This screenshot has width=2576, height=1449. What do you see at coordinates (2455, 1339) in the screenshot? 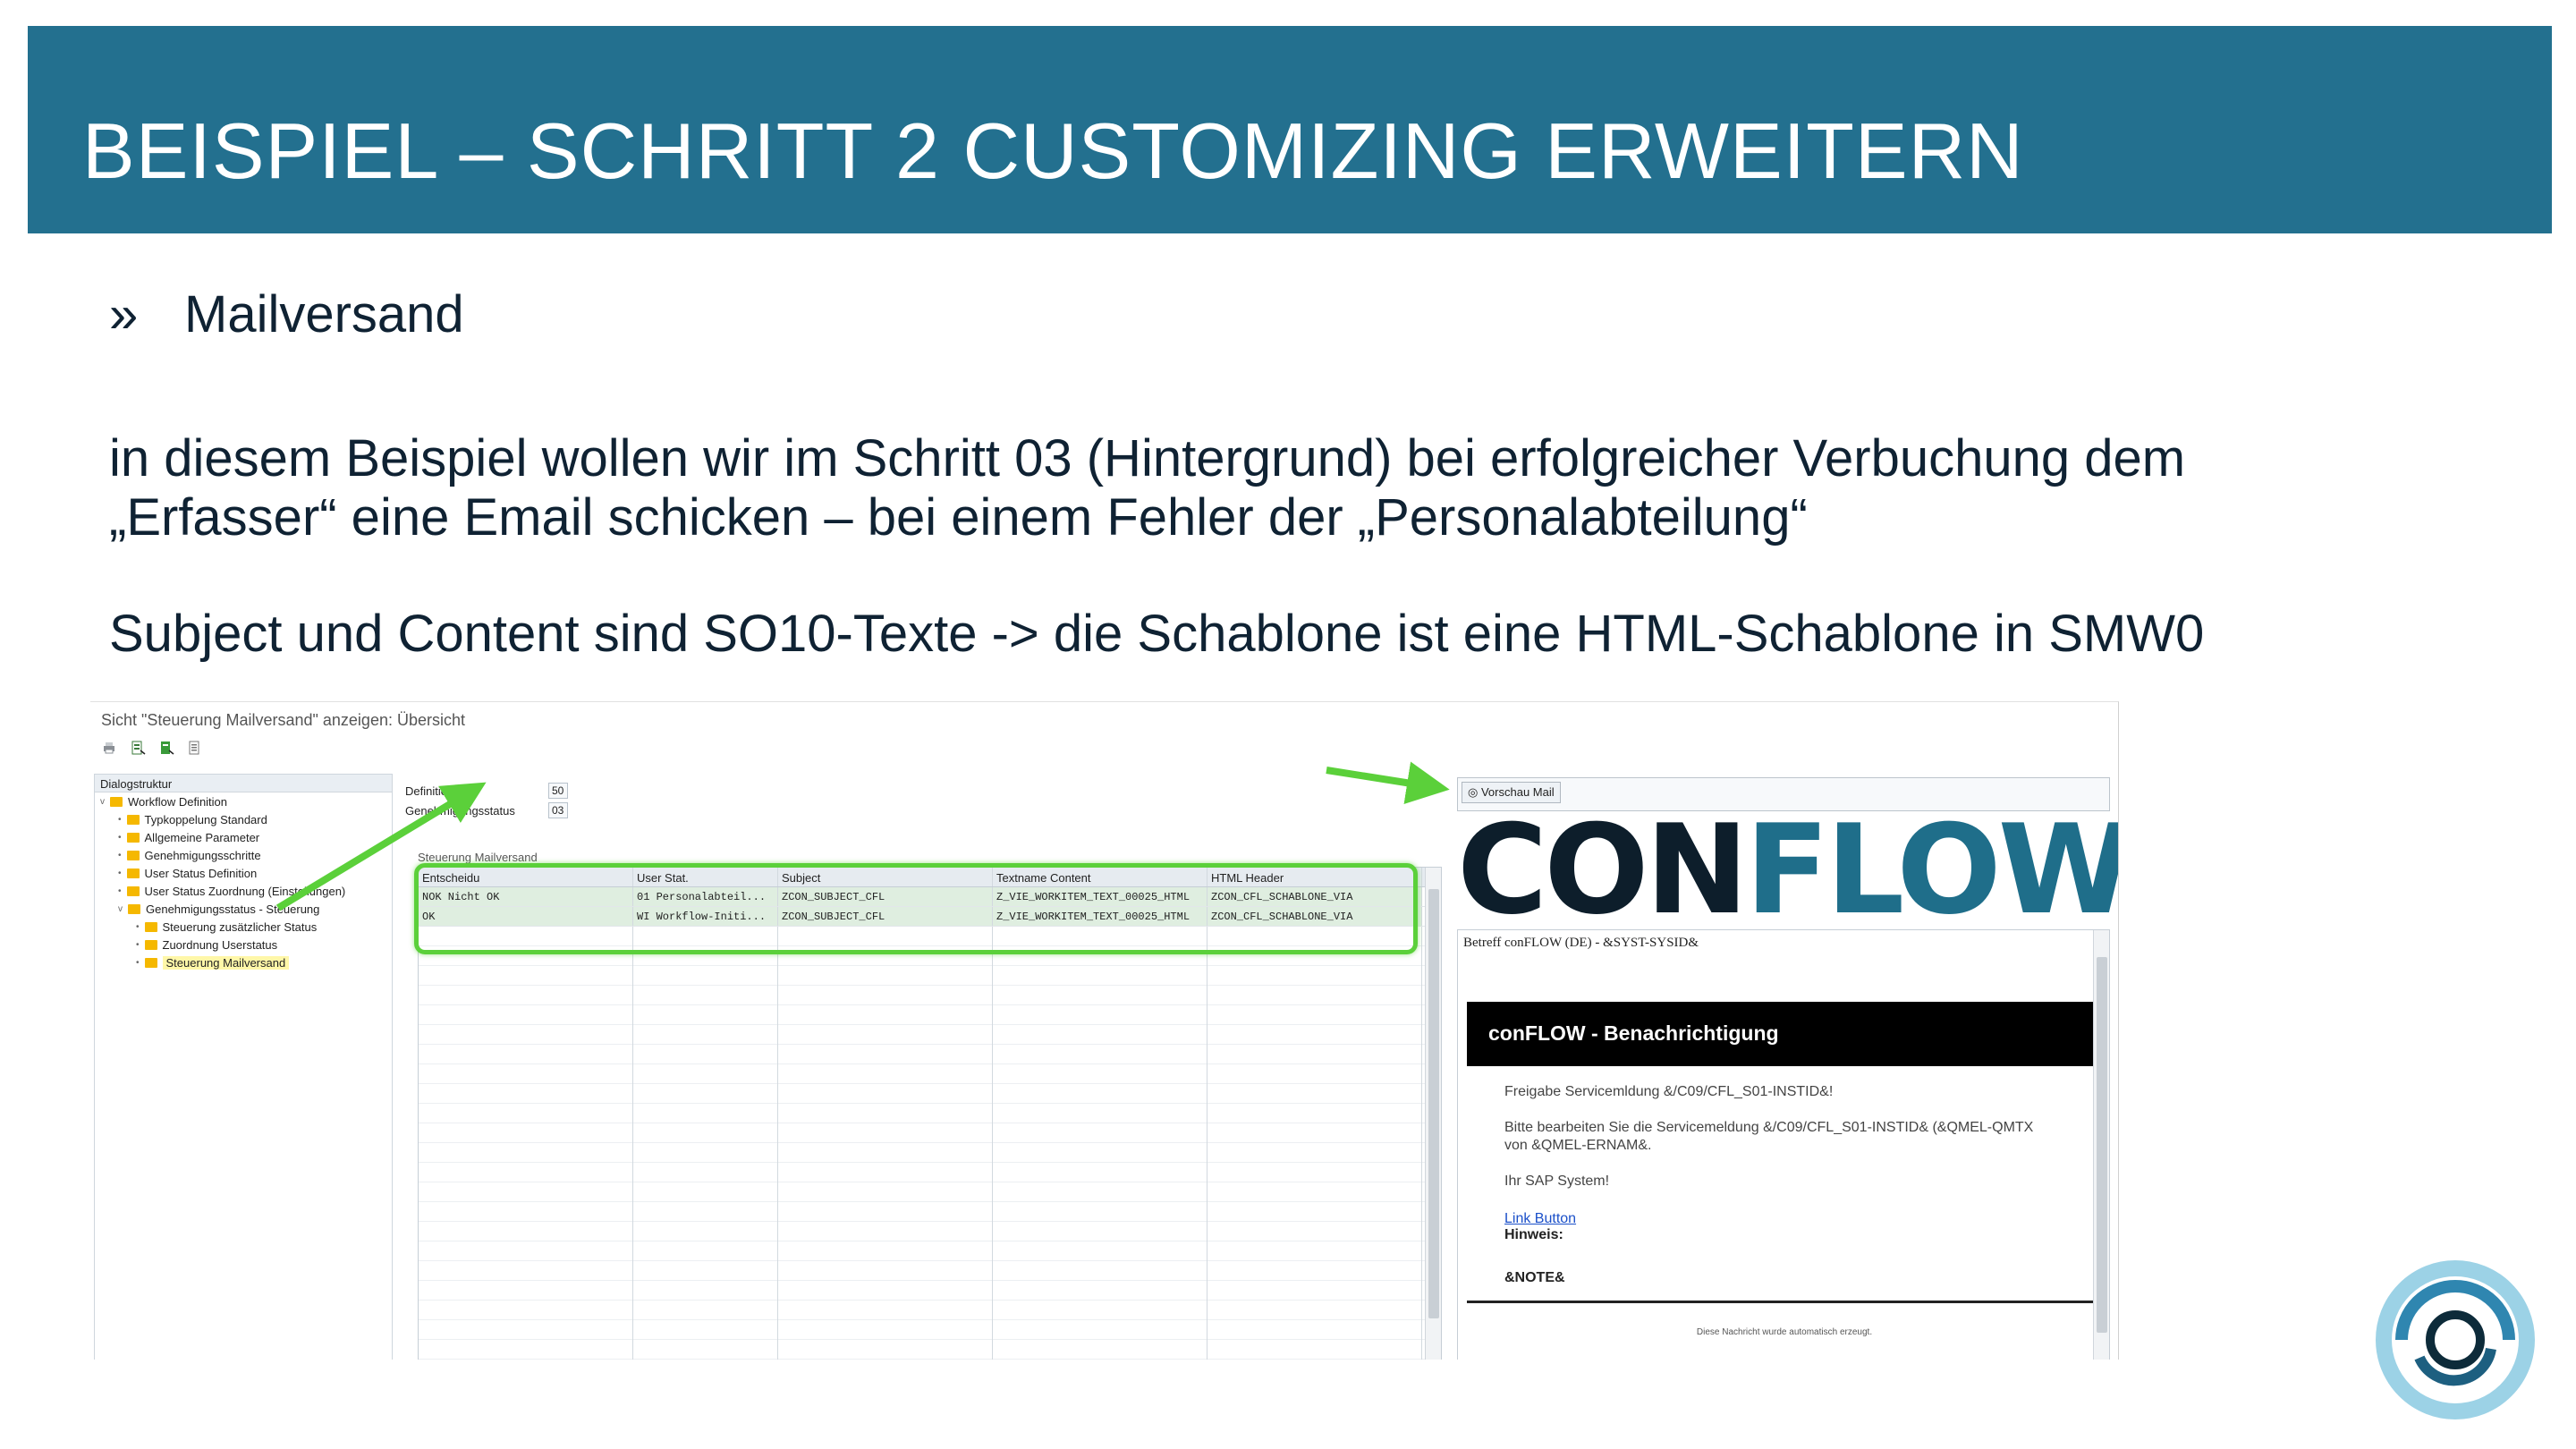
I see `company-ring-logo` at bounding box center [2455, 1339].